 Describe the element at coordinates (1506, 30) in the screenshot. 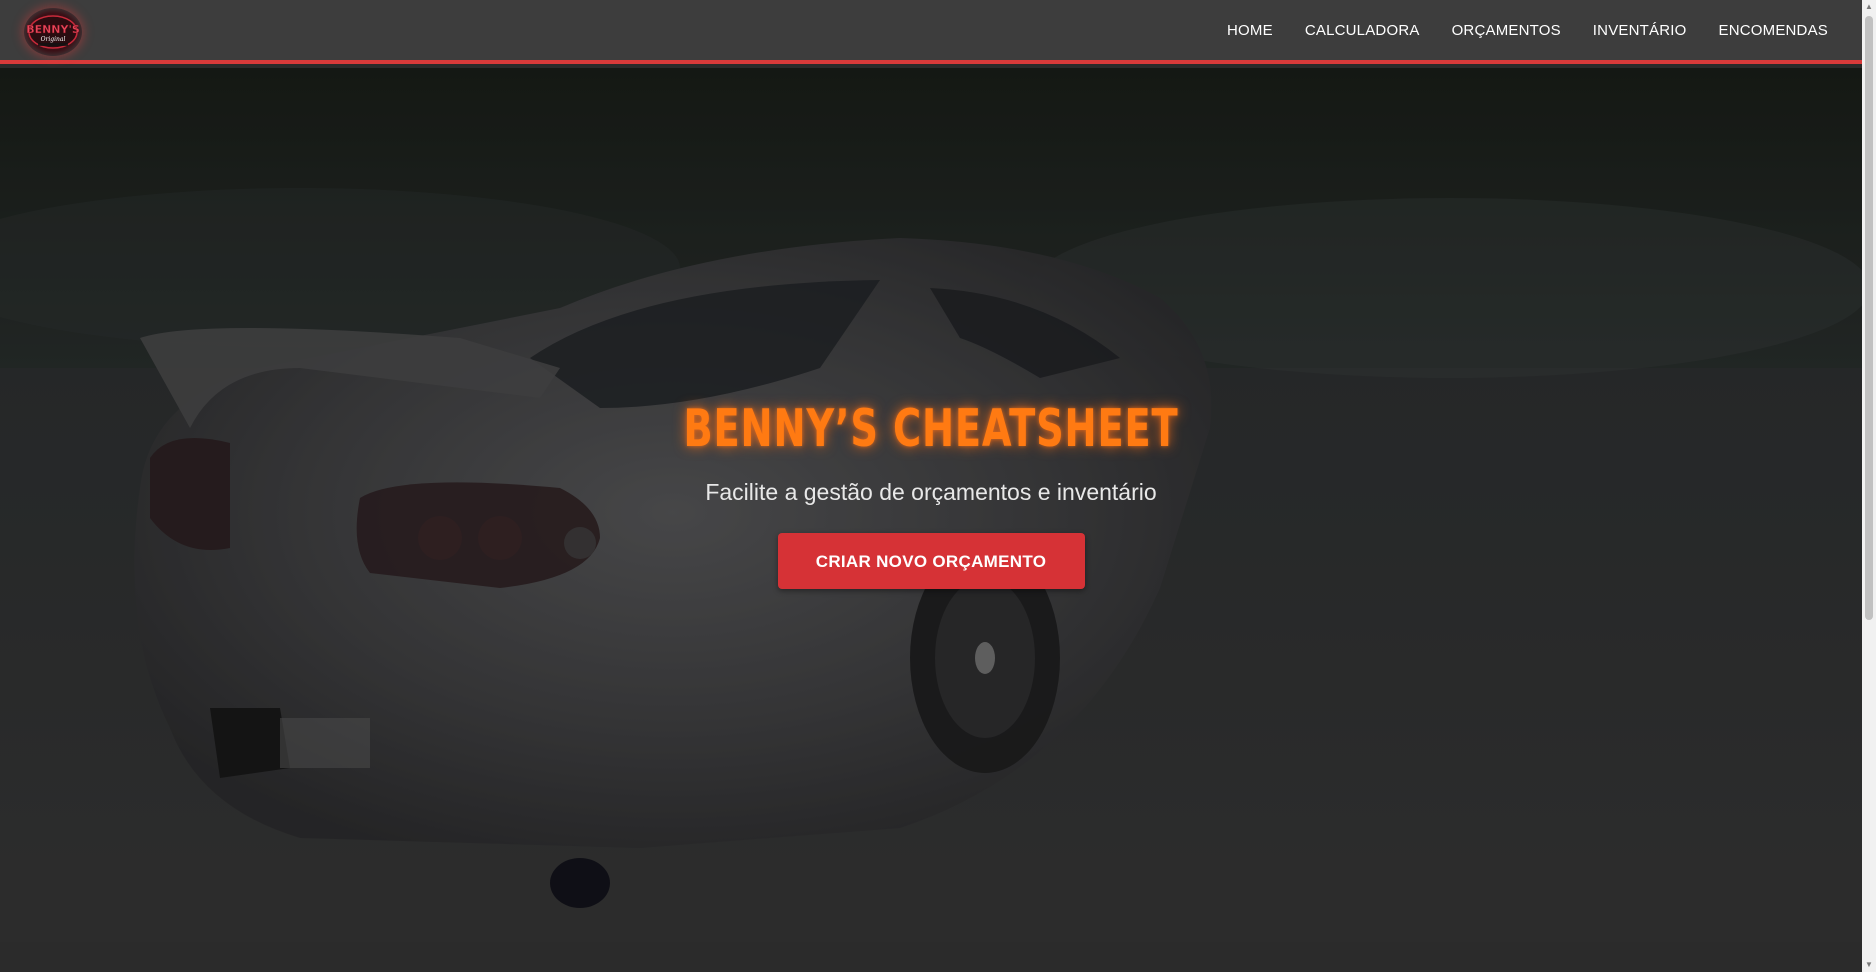

I see `nav-orcamentos: ORÇAMENTOS` at that location.